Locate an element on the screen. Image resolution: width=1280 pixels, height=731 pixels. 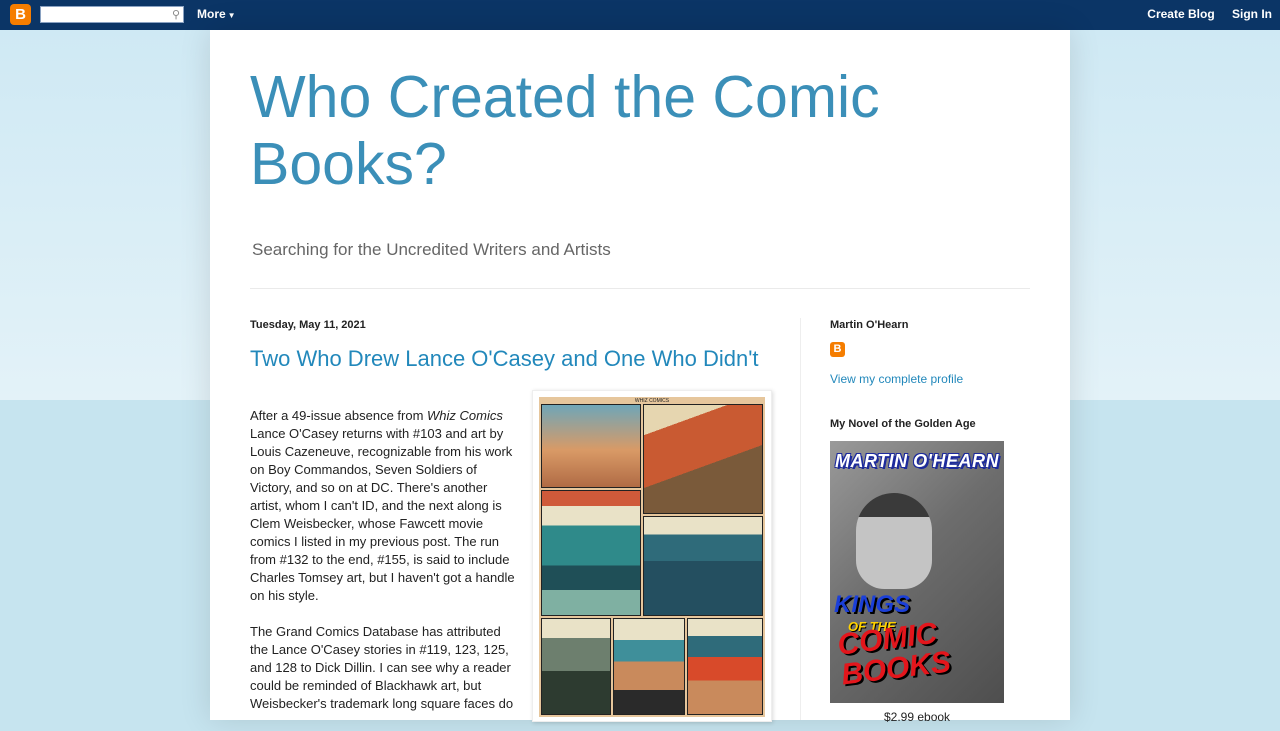
navbar-search-box: ⚲ is located at coordinates (112, 15).